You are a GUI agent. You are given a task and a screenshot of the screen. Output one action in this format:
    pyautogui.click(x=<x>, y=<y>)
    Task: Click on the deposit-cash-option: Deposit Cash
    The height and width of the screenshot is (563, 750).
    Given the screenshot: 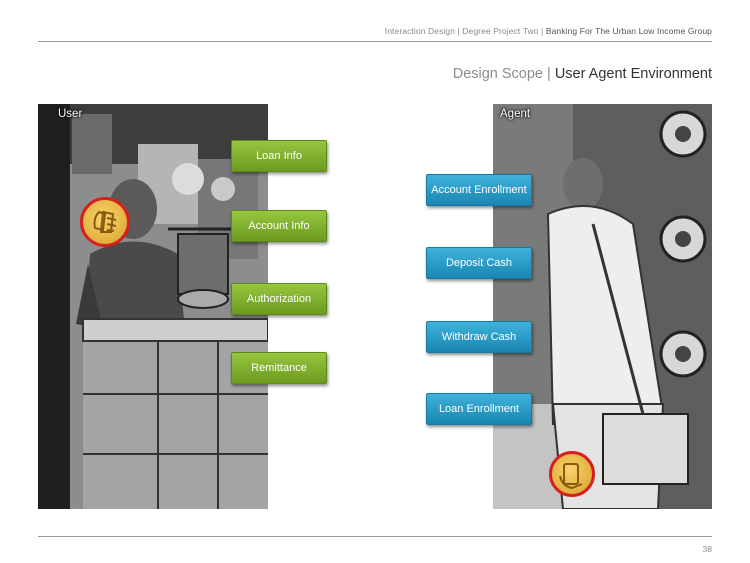 What is the action you would take?
    pyautogui.click(x=479, y=263)
    